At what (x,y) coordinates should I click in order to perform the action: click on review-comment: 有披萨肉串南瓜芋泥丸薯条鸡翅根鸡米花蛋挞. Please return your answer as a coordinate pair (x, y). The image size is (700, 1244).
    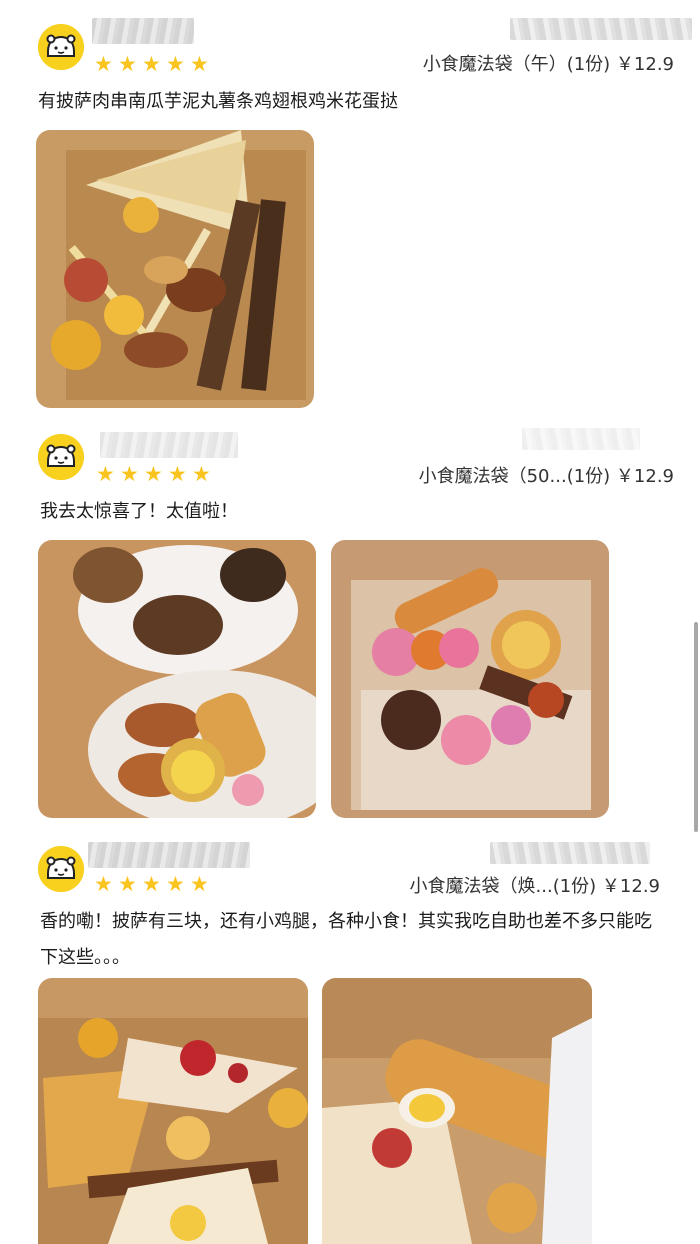
    Looking at the image, I should click on (218, 101).